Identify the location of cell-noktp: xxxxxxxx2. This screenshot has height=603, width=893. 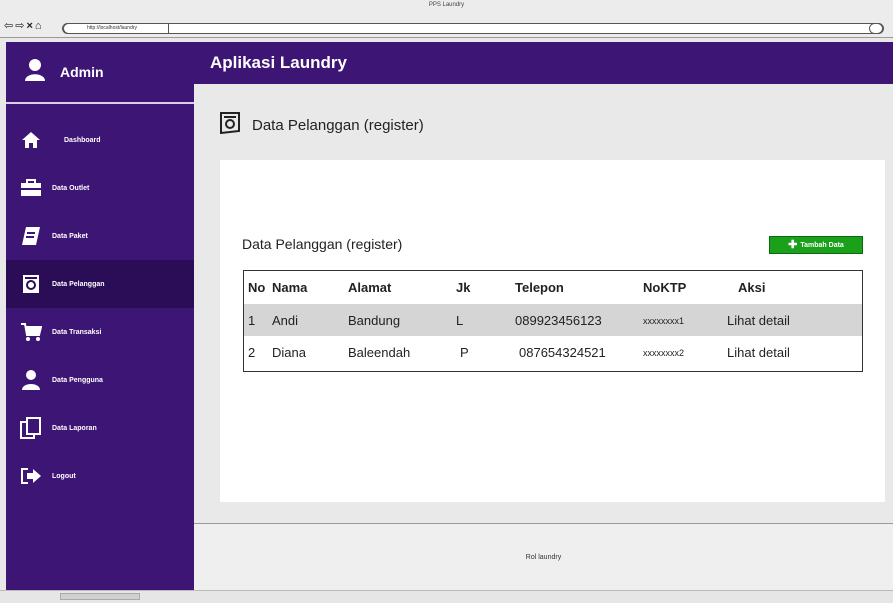
(664, 353).